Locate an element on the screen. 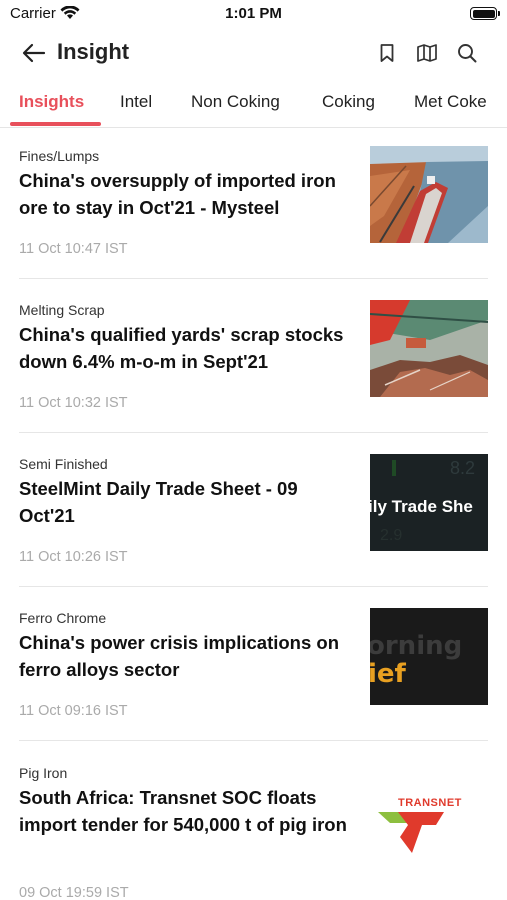 The height and width of the screenshot is (900, 507). tab-met-coke: Met Coke is located at coordinates (450, 102).